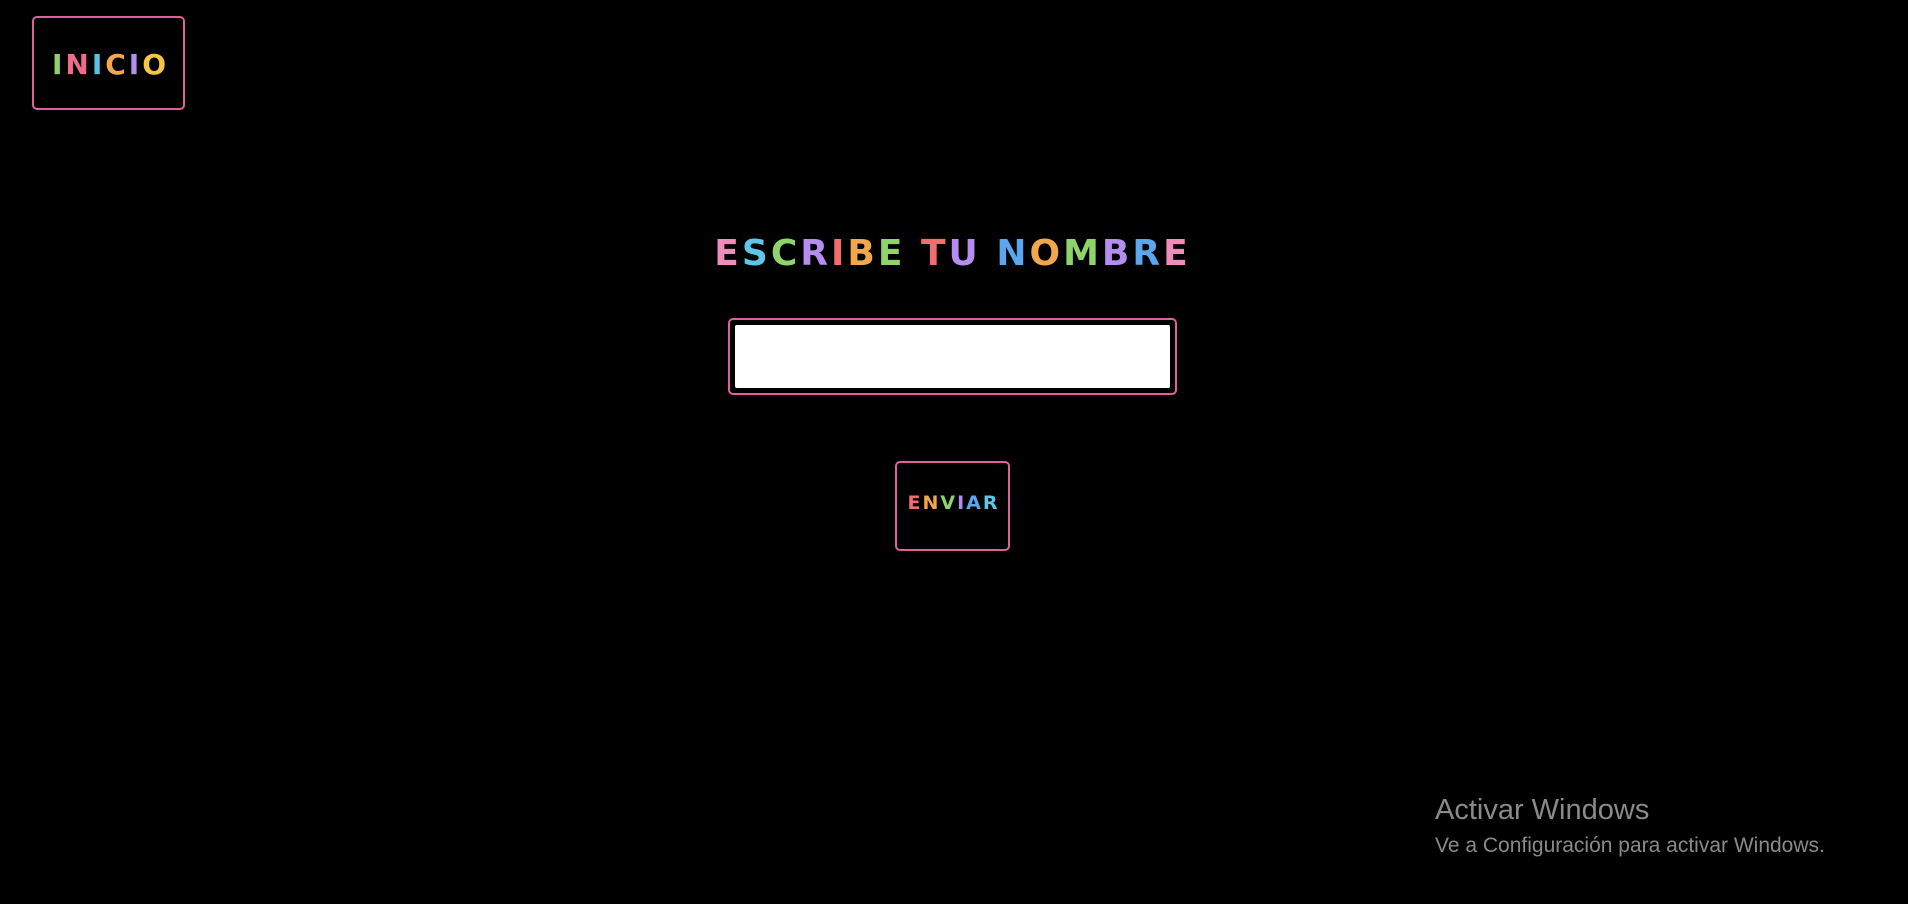  I want to click on home-button-label: INICIO, so click(110, 64).